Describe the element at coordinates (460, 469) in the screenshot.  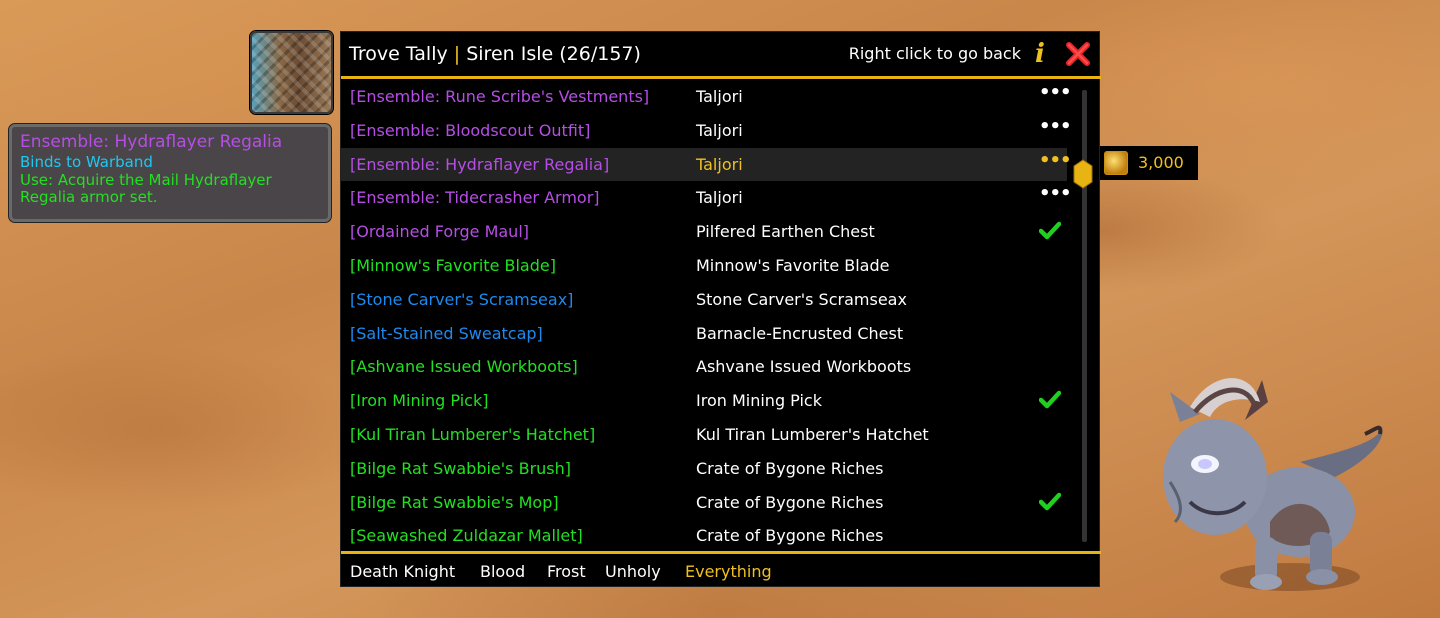
I see `item-link: [Bilge Rat Swabbie's Brush]` at that location.